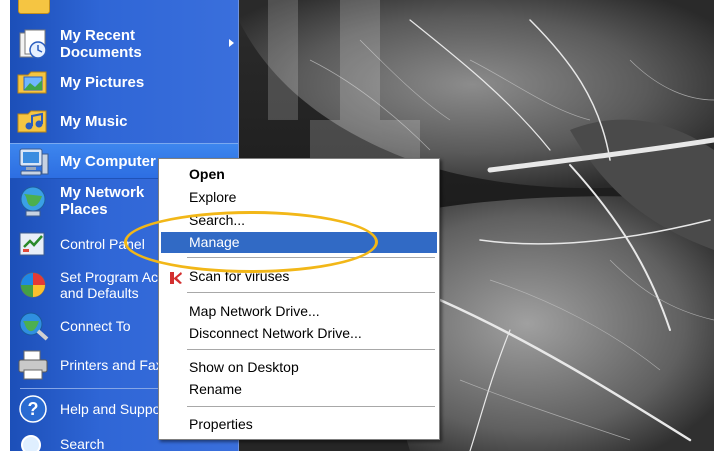 The image size is (714, 451). What do you see at coordinates (84, 209) in the screenshot?
I see `start-item-label: Places` at bounding box center [84, 209].